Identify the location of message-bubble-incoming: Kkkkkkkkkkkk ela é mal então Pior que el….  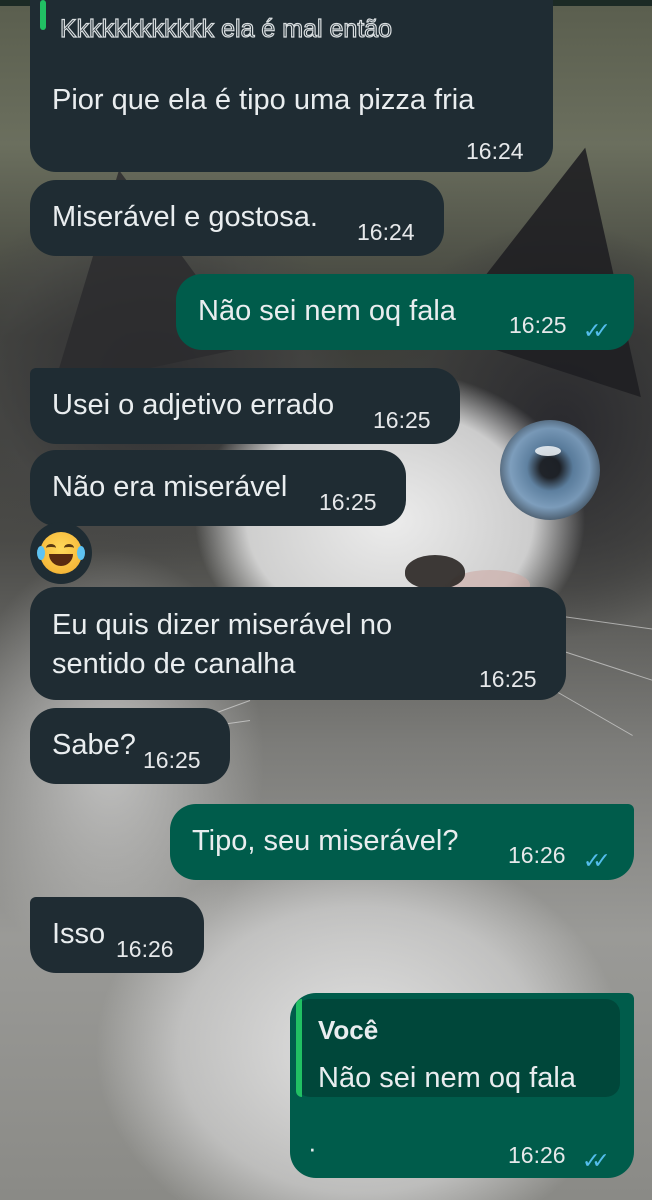
(291, 86).